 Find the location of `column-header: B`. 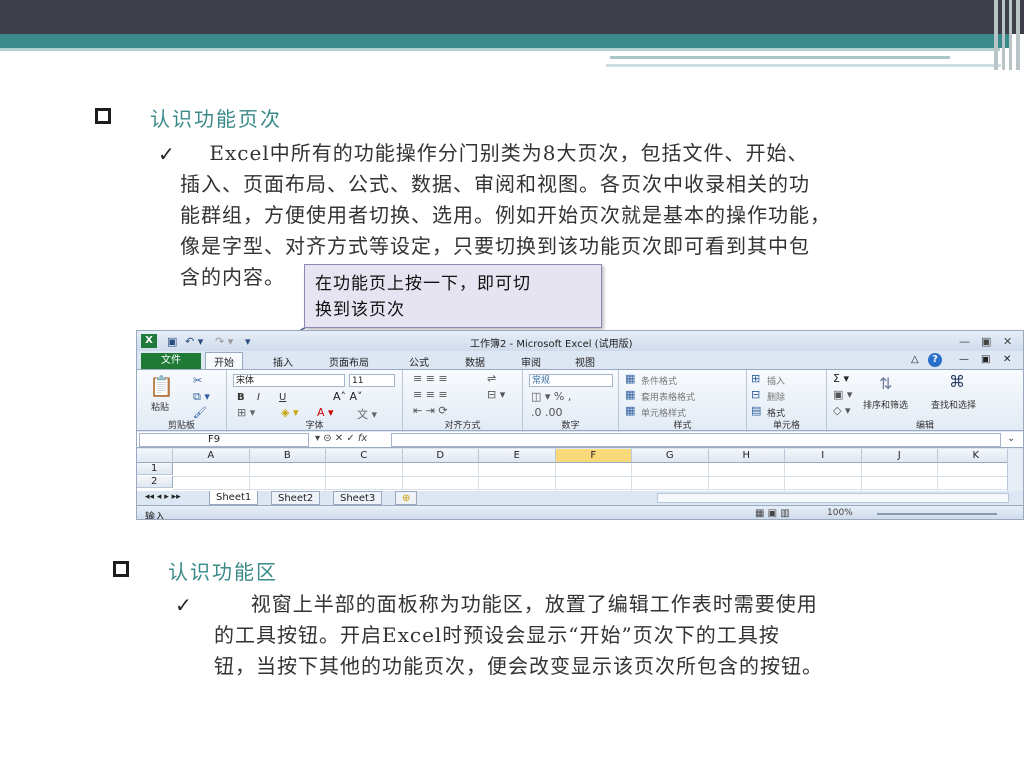

column-header: B is located at coordinates (287, 456).